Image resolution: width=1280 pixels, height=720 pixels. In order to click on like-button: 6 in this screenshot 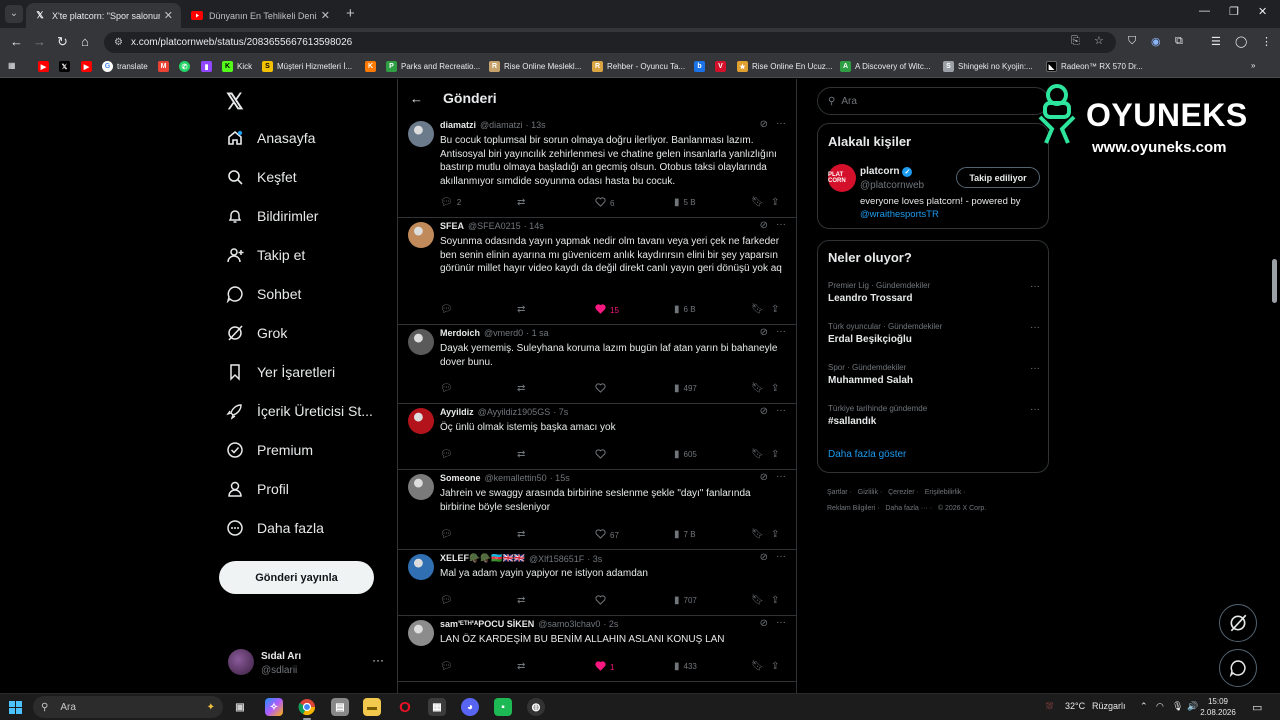, I will do `click(604, 203)`.